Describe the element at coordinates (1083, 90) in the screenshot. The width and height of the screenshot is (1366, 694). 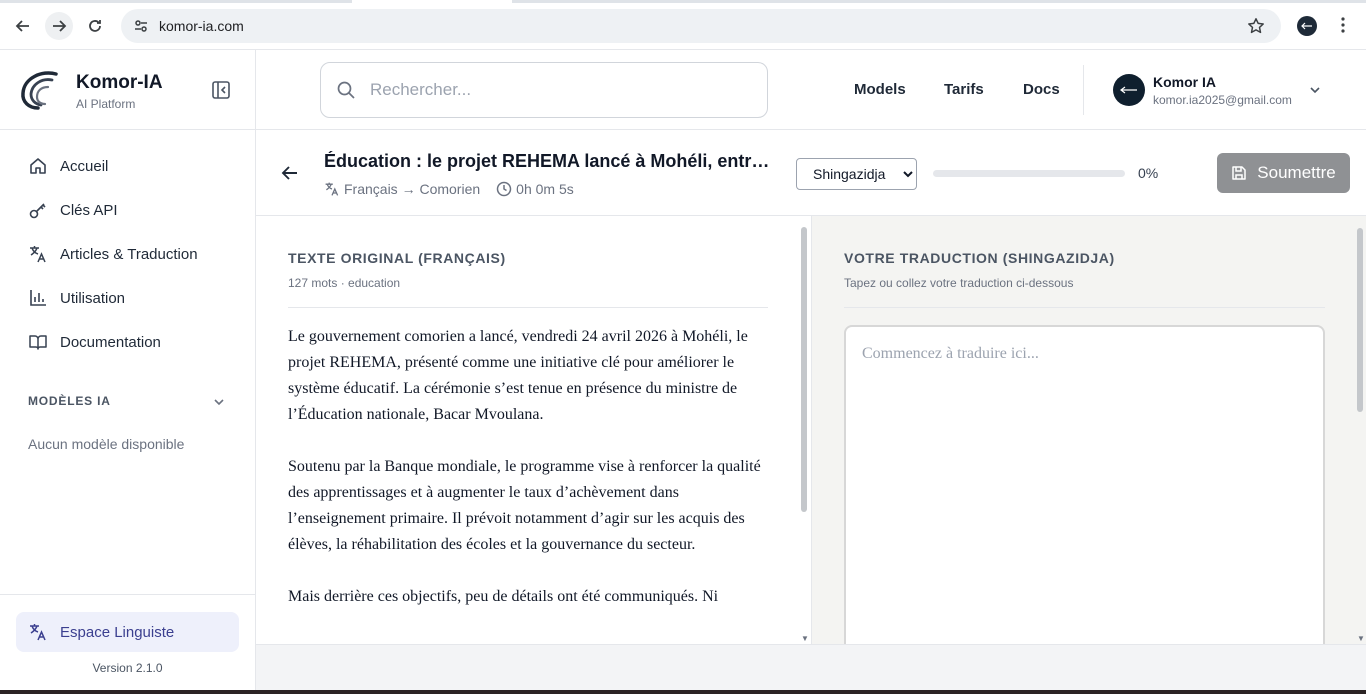
I see `header-divider` at that location.